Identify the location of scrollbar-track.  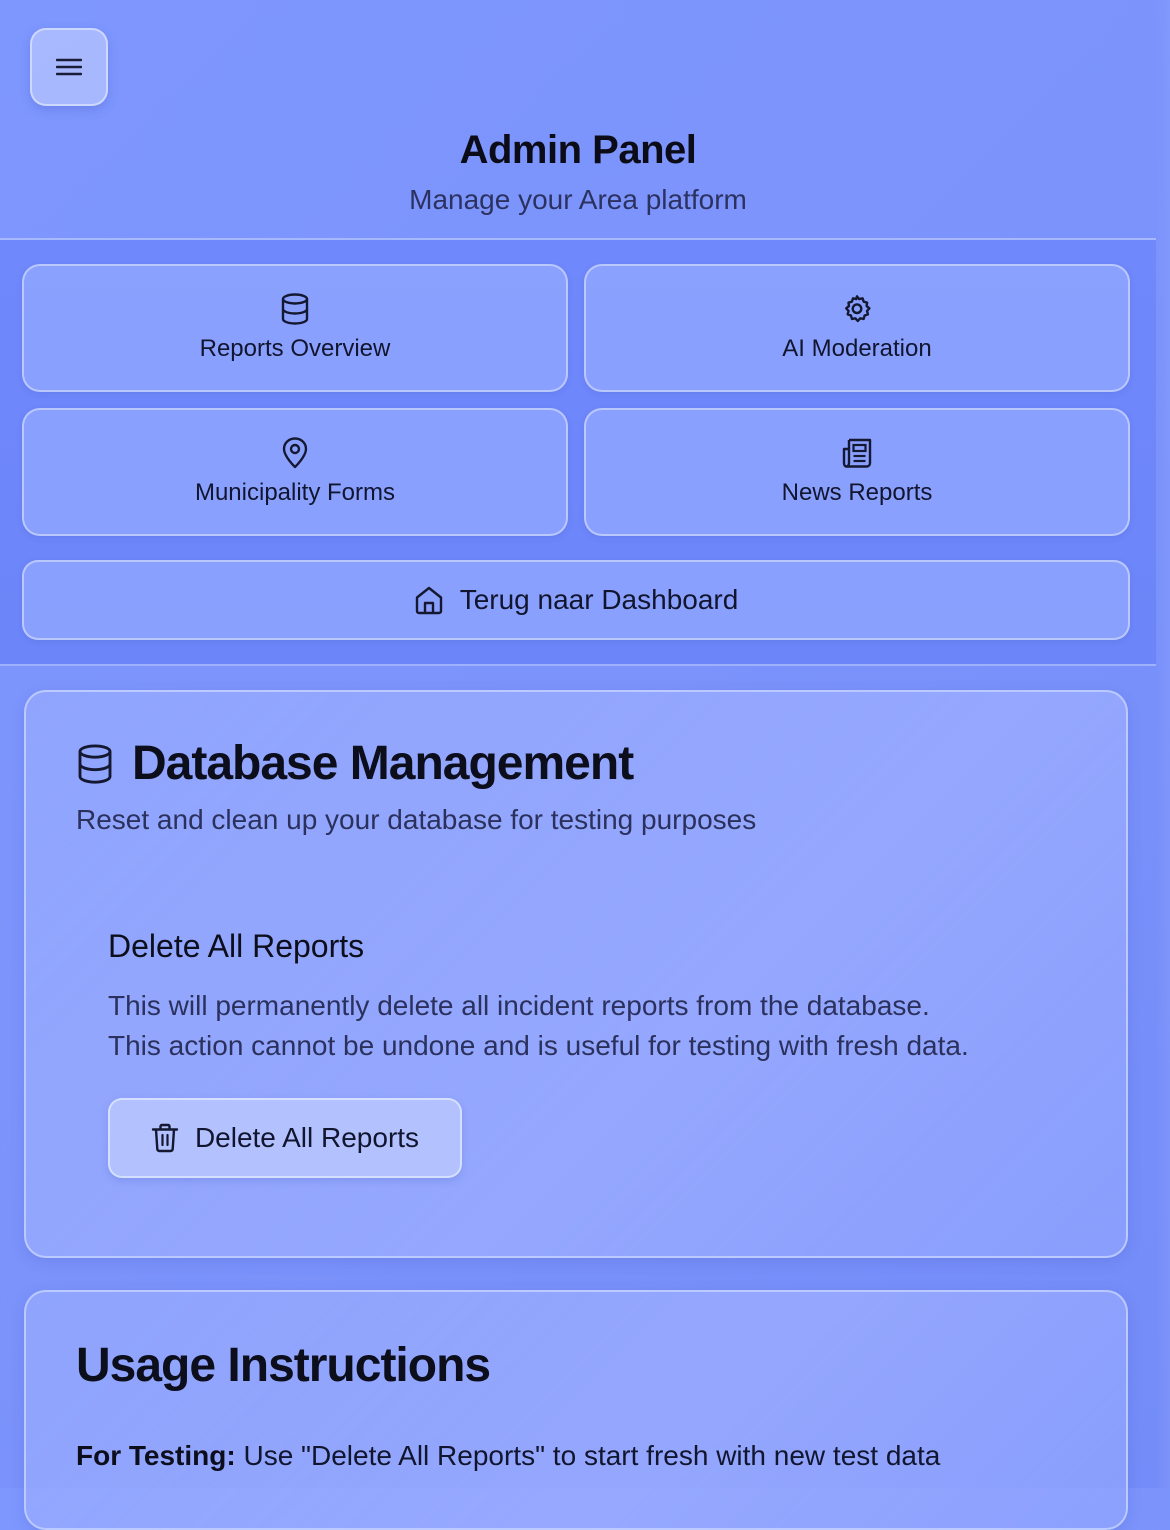
(1163, 744).